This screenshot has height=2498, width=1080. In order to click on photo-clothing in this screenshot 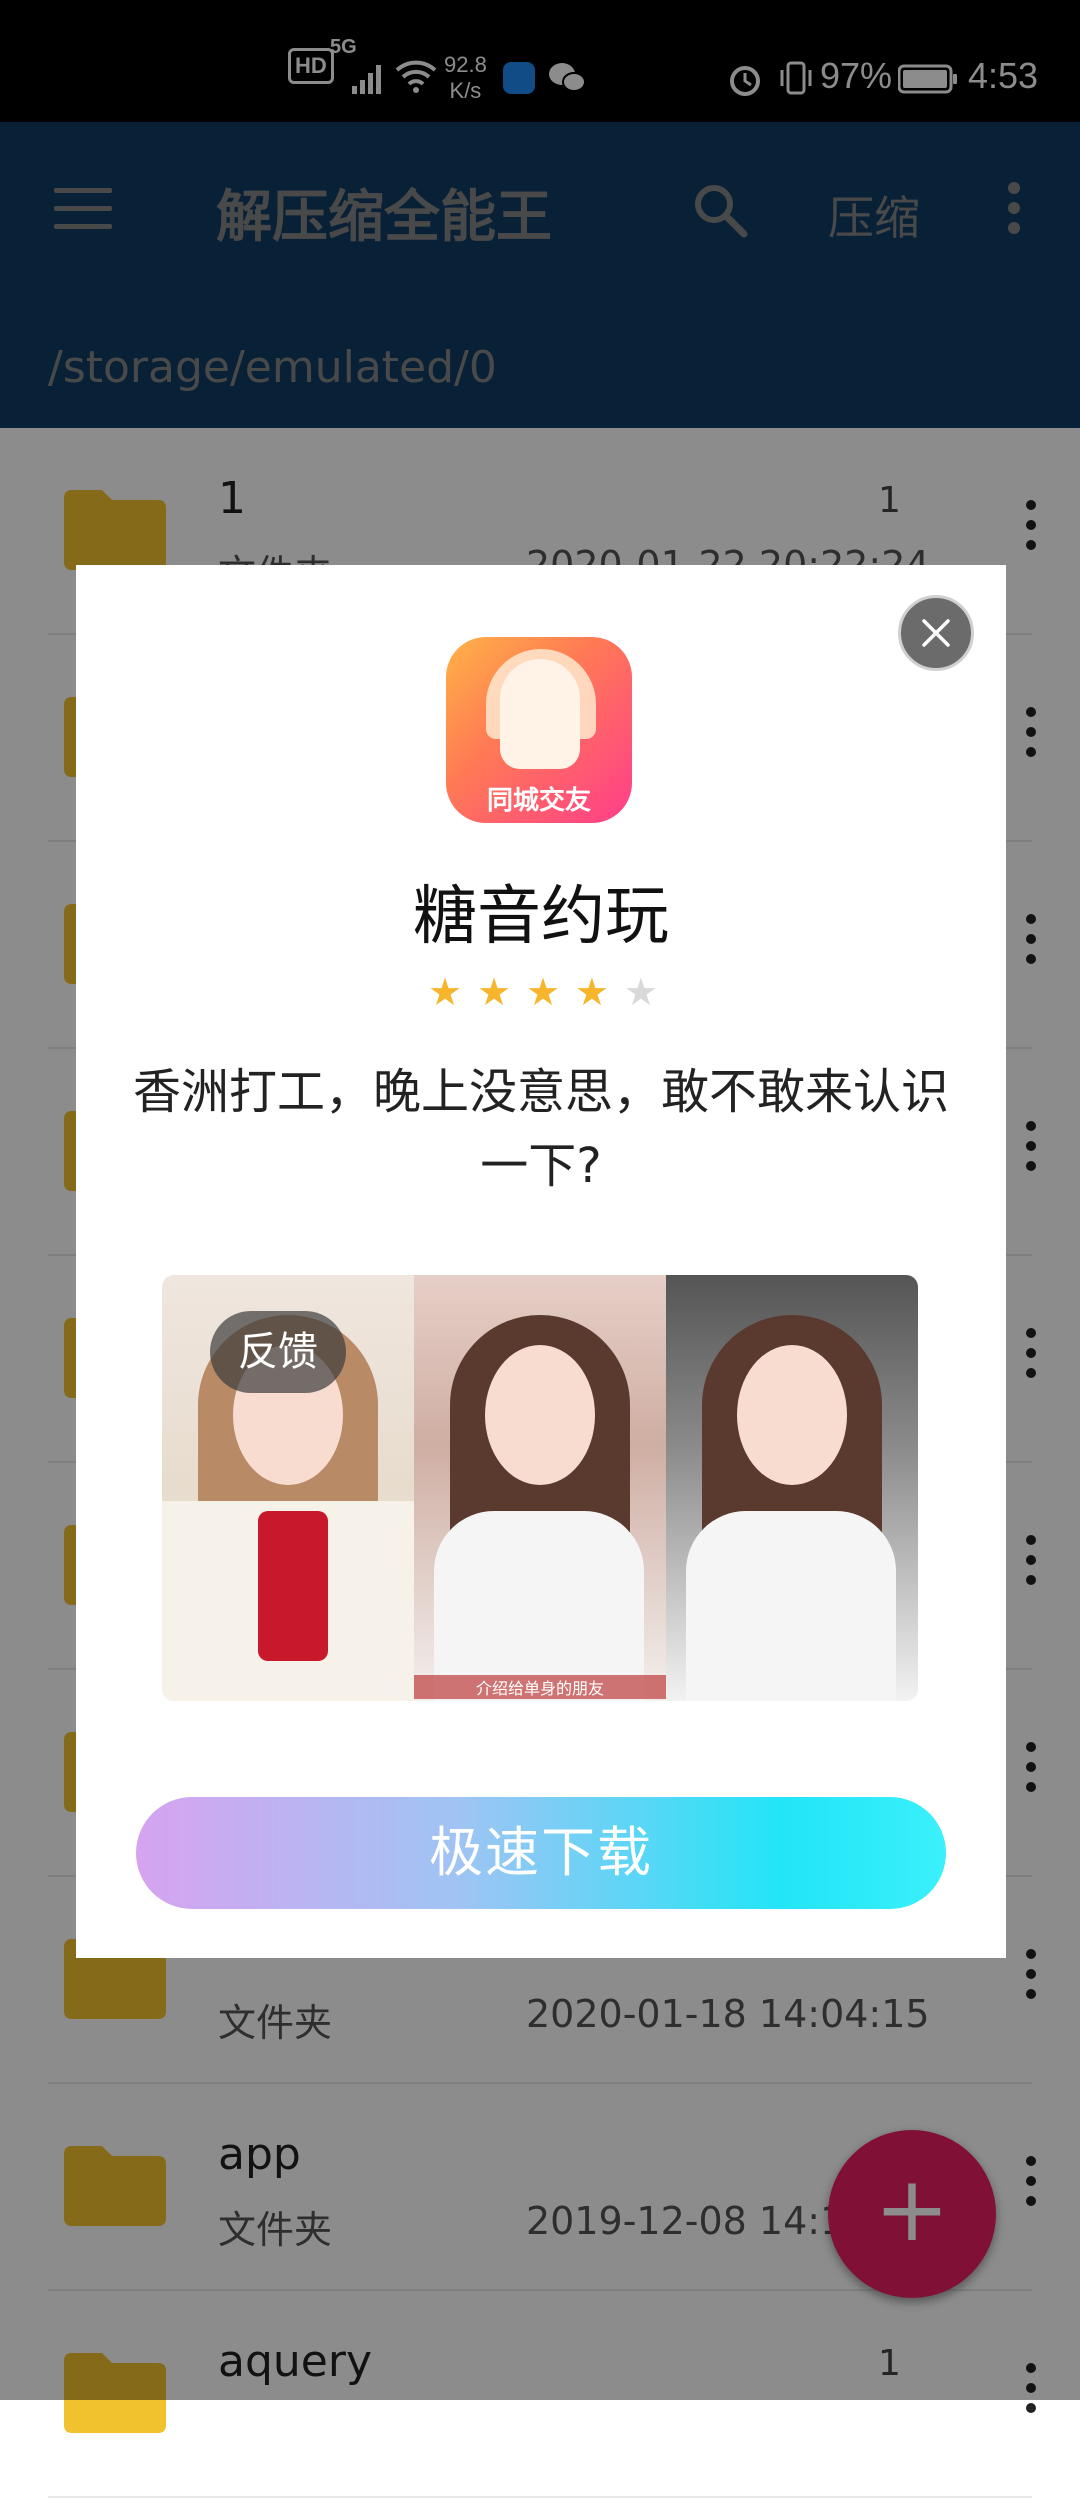, I will do `click(293, 1586)`.